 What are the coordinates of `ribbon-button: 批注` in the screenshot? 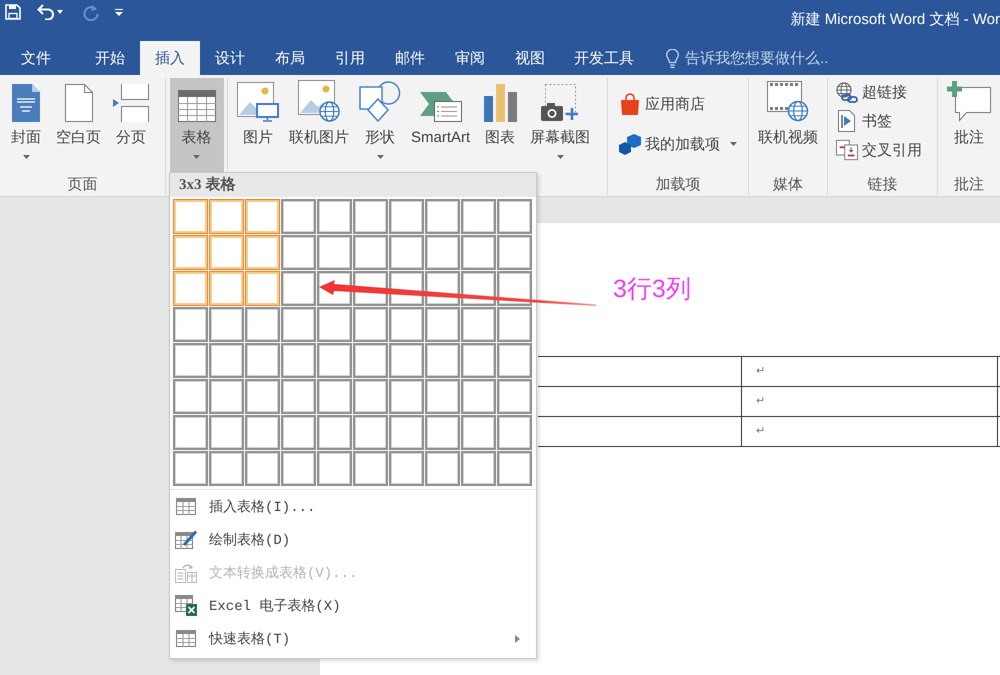 It's located at (969, 125).